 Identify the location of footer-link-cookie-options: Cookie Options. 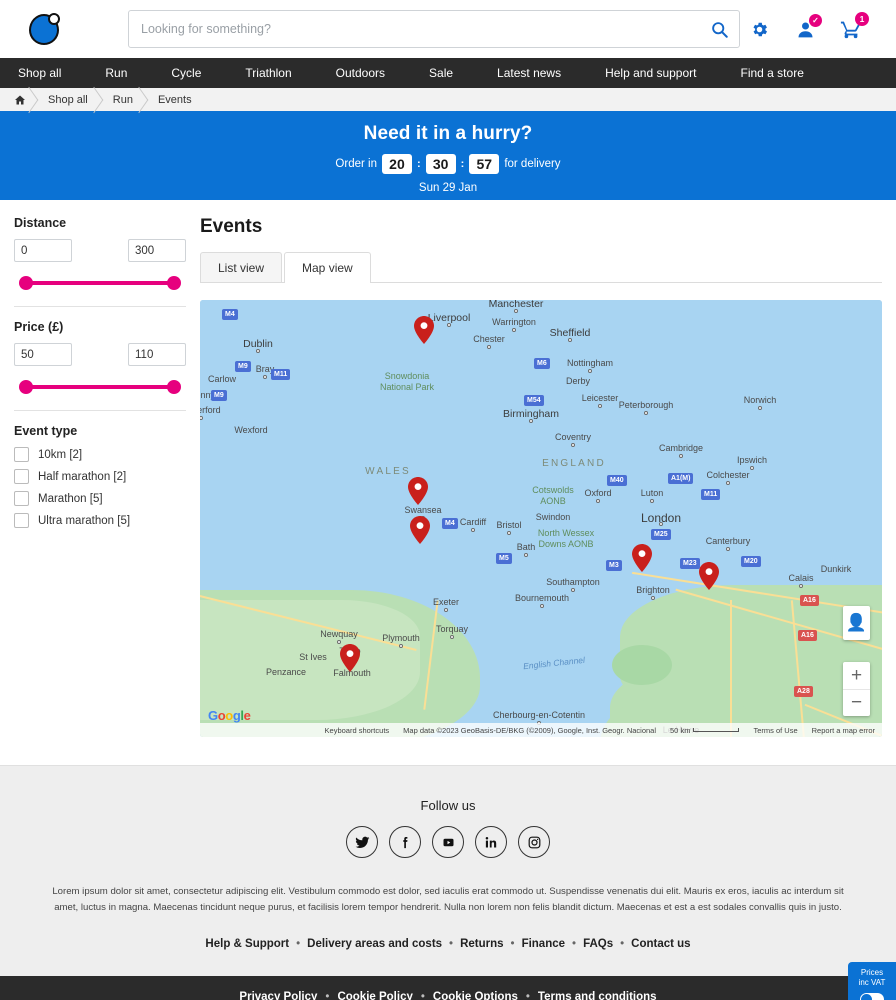
(475, 995).